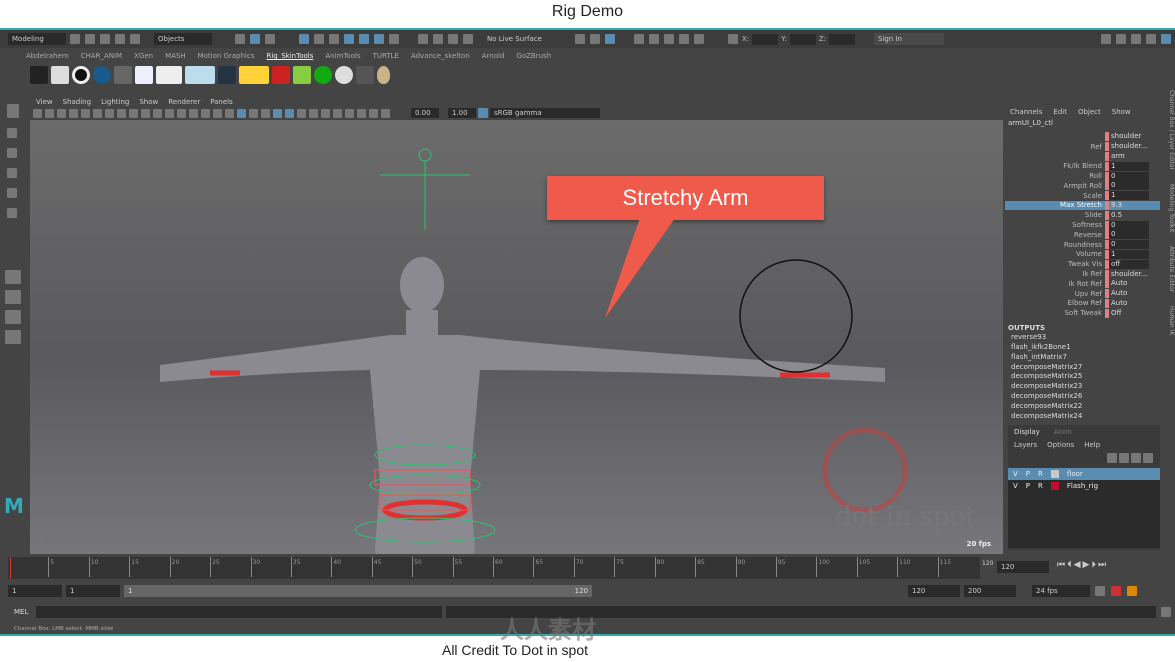 Image resolution: width=1175 pixels, height=662 pixels. What do you see at coordinates (425, 113) in the screenshot?
I see `exposure-field: 0.00` at bounding box center [425, 113].